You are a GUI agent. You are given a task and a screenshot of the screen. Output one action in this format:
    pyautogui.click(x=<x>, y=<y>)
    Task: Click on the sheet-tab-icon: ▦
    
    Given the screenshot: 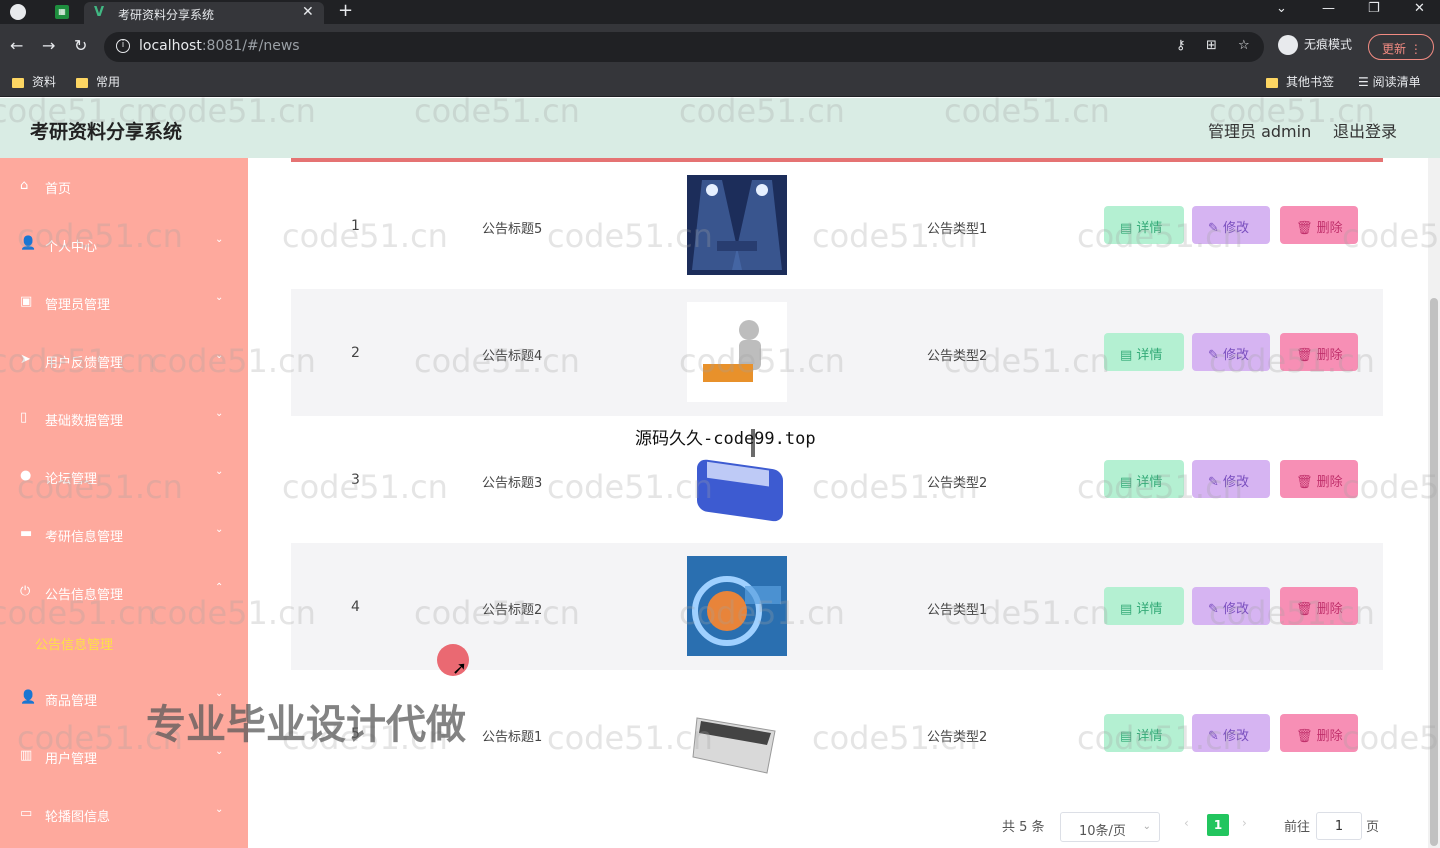 What is the action you would take?
    pyautogui.click(x=62, y=12)
    